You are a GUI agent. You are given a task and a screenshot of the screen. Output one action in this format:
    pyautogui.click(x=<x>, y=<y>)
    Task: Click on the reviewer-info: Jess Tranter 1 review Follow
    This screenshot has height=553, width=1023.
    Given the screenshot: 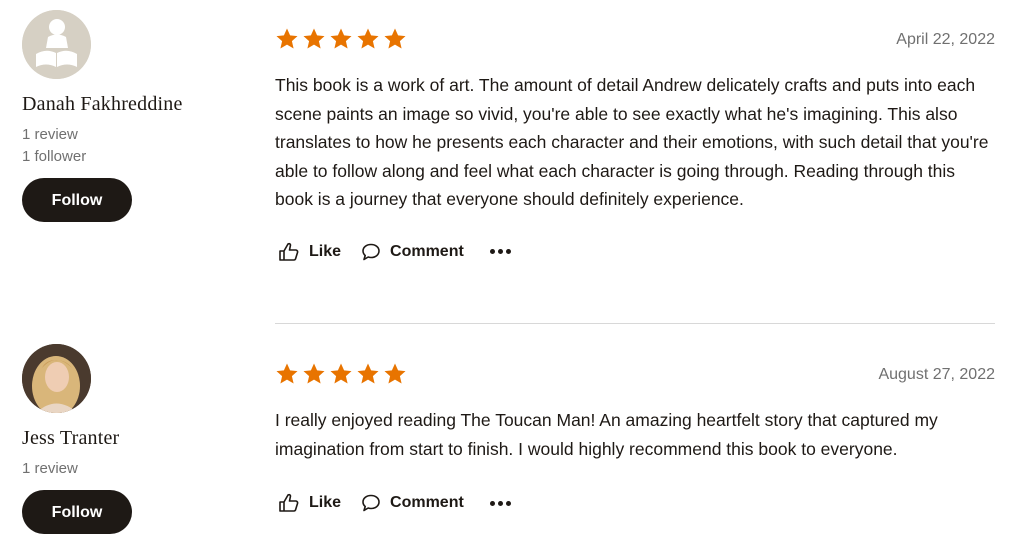 What is the action you would take?
    pyautogui.click(x=132, y=439)
    